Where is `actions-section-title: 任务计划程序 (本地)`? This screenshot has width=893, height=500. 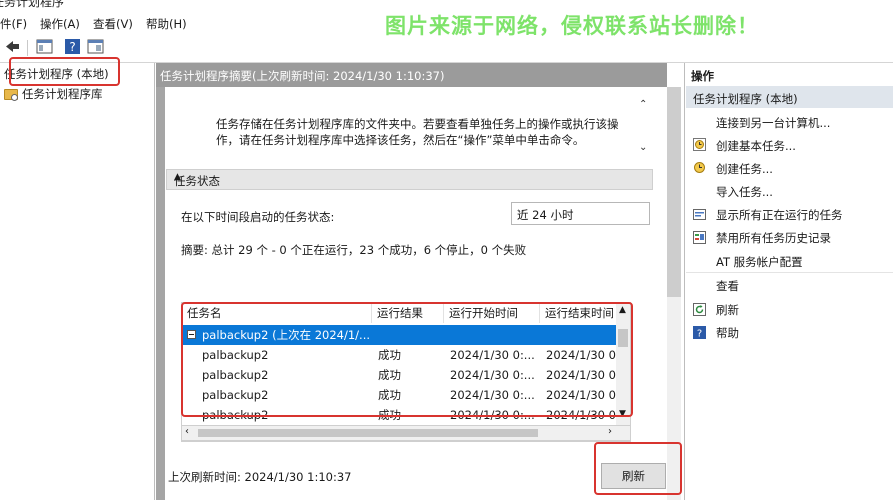
actions-section-title: 任务计划程序 (本地) is located at coordinates (745, 99).